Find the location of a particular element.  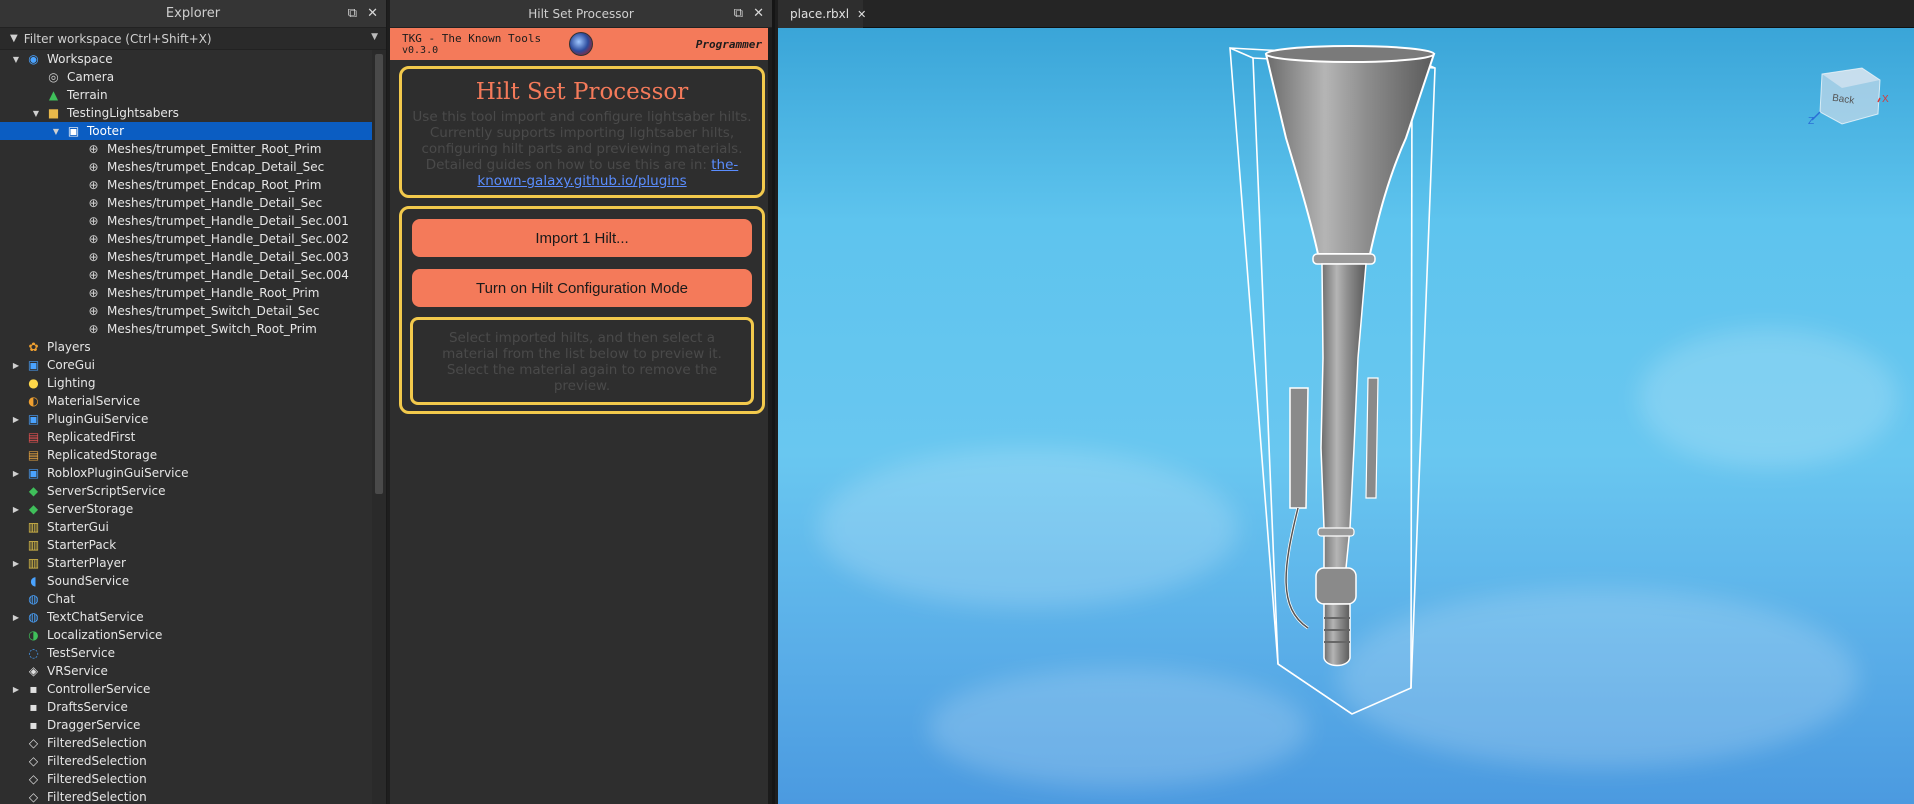

scrollbar-thumb is located at coordinates (379, 274).